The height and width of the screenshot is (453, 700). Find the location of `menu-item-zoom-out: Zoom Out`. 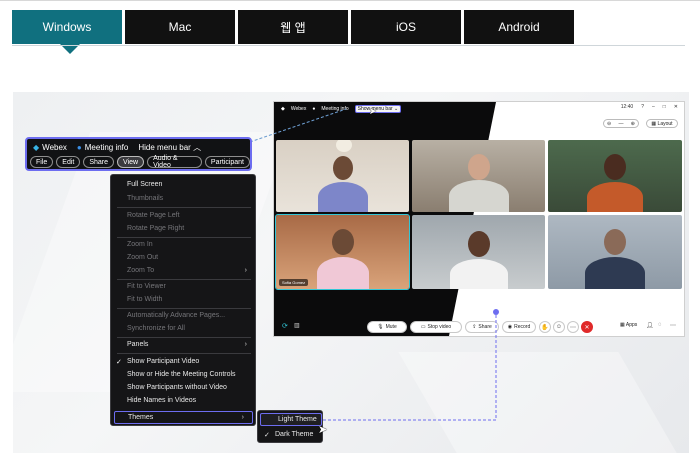

menu-item-zoom-out: Zoom Out is located at coordinates (143, 257).